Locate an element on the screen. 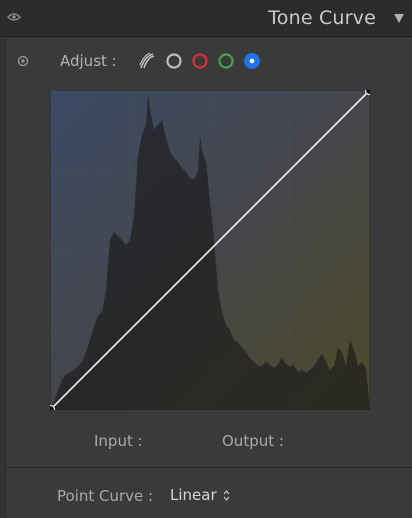 The image size is (412, 518). rgb-channel-icon is located at coordinates (174, 61).